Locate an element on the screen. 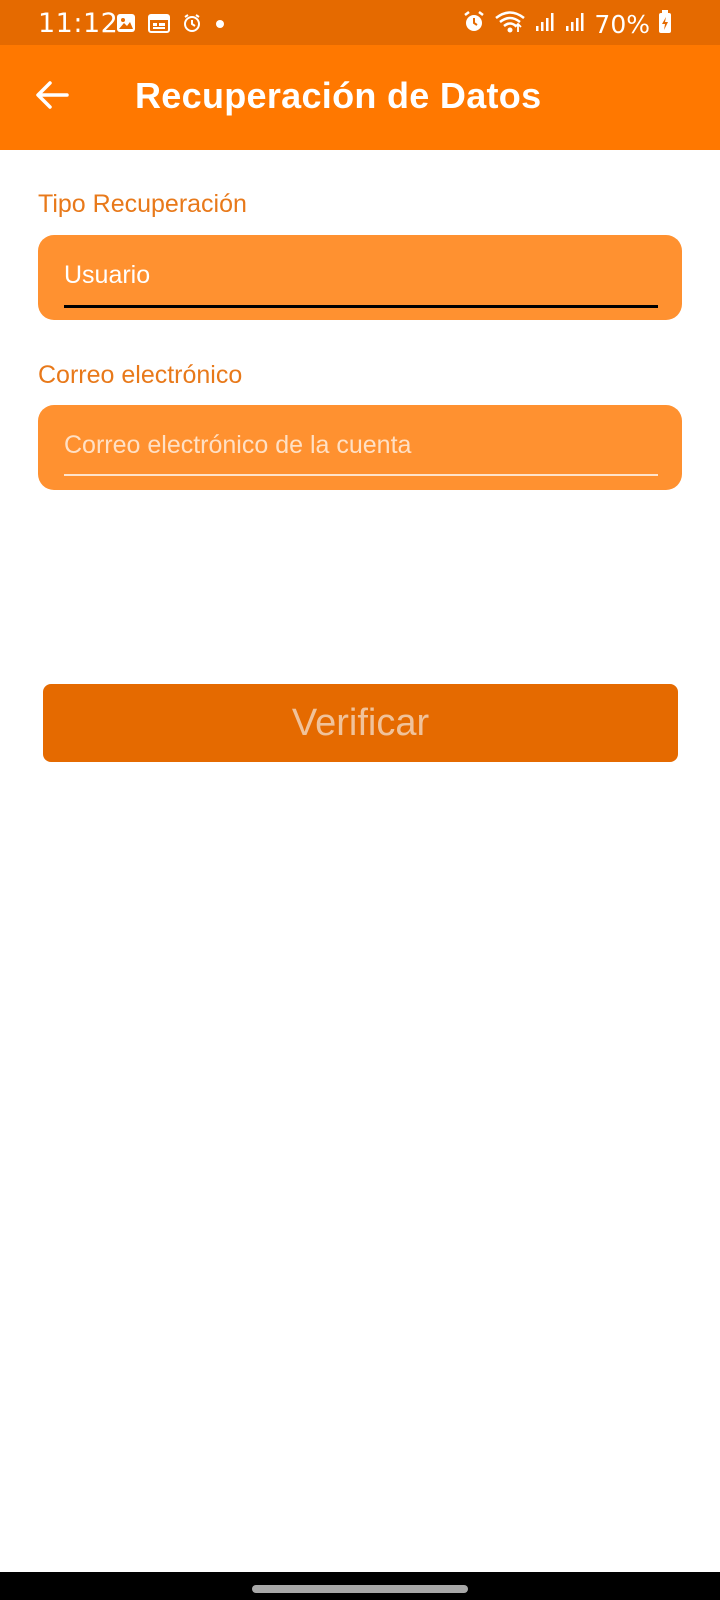 The width and height of the screenshot is (720, 1600). status-time: 11:12 is located at coordinates (78, 23).